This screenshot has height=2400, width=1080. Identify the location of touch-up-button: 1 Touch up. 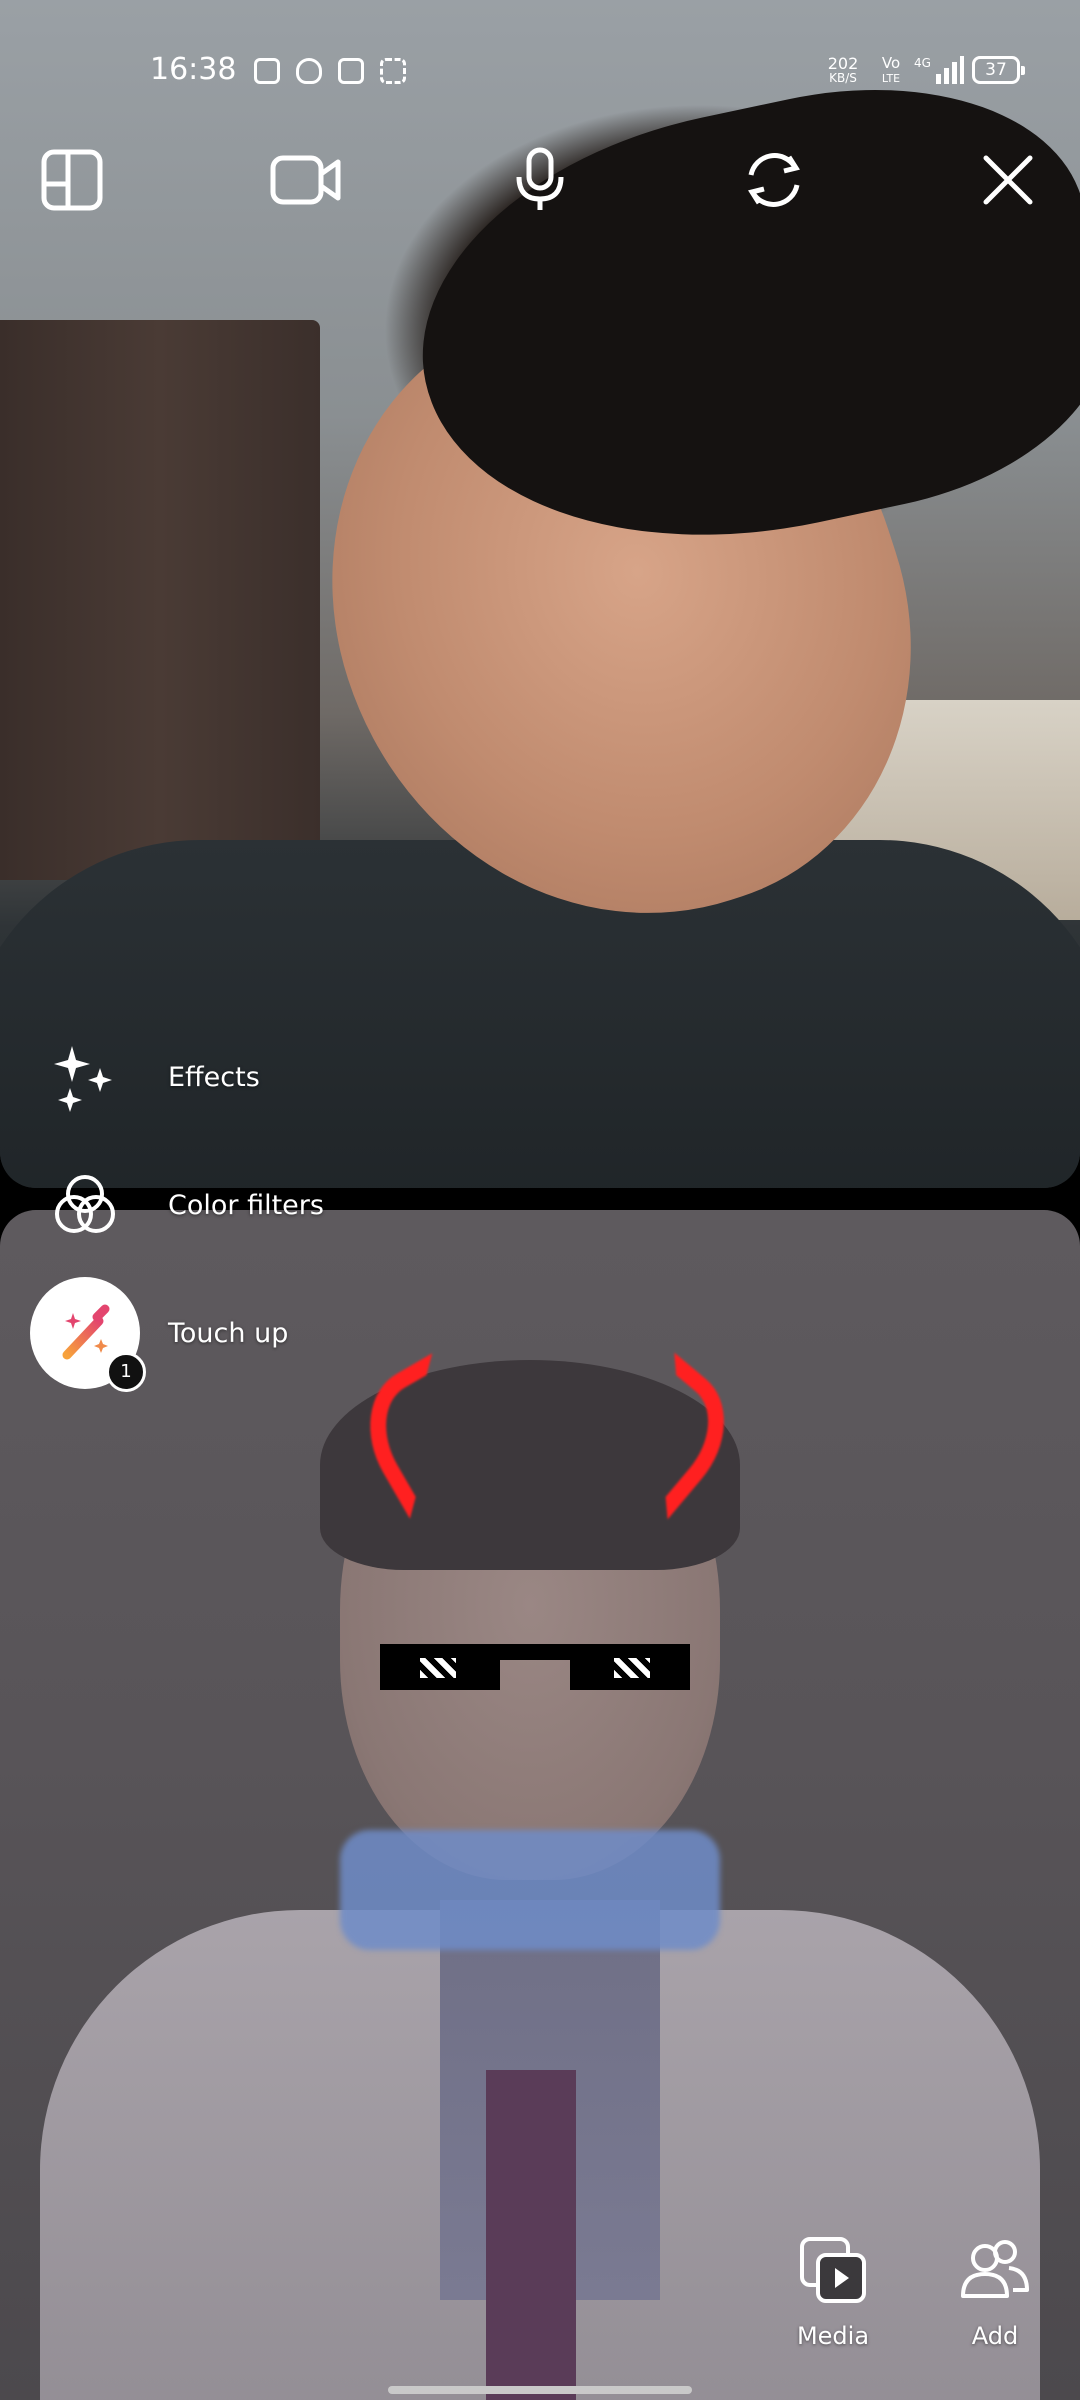
(159, 1334).